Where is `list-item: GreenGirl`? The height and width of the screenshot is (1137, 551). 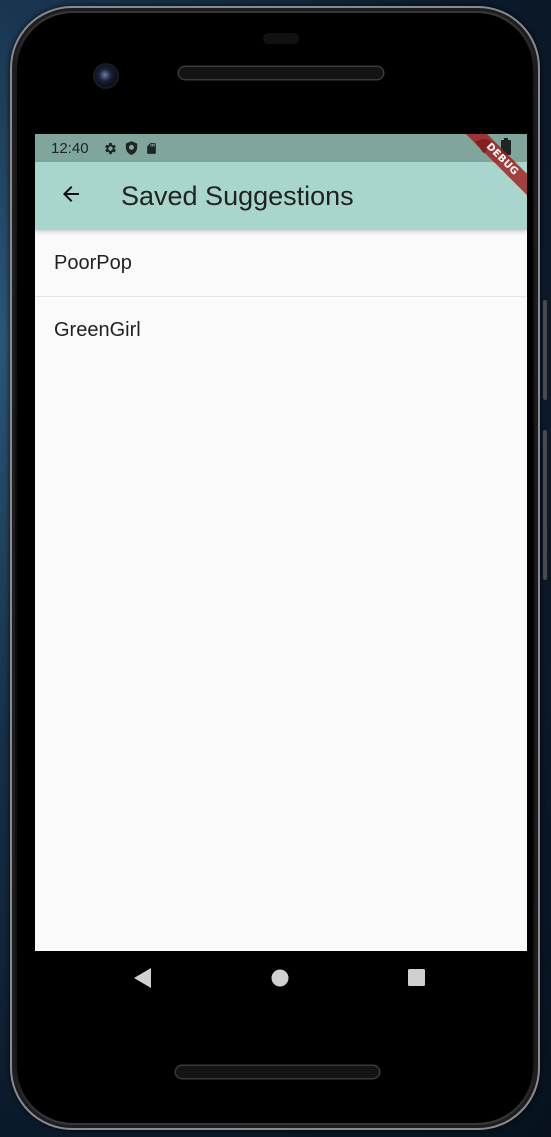 list-item: GreenGirl is located at coordinates (281, 330).